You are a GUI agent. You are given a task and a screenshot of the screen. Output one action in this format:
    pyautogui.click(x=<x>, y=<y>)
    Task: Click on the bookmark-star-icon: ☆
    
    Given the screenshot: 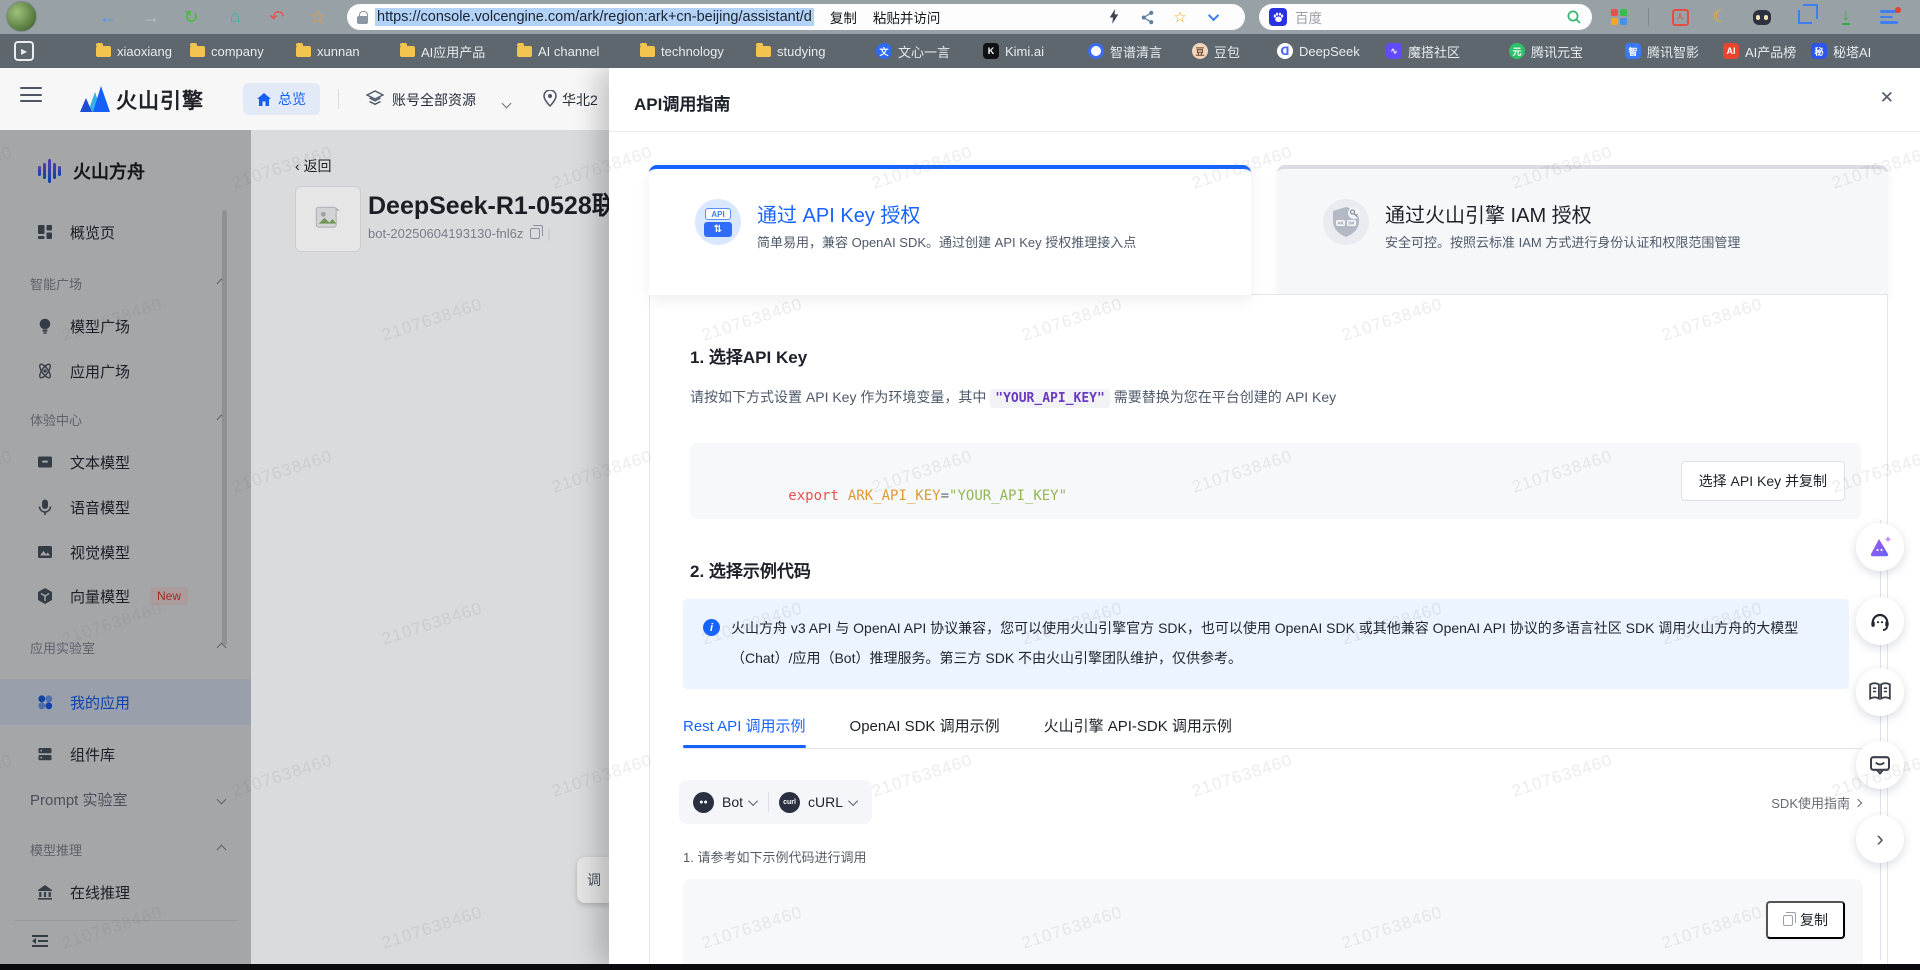 What is the action you would take?
    pyautogui.click(x=1180, y=17)
    